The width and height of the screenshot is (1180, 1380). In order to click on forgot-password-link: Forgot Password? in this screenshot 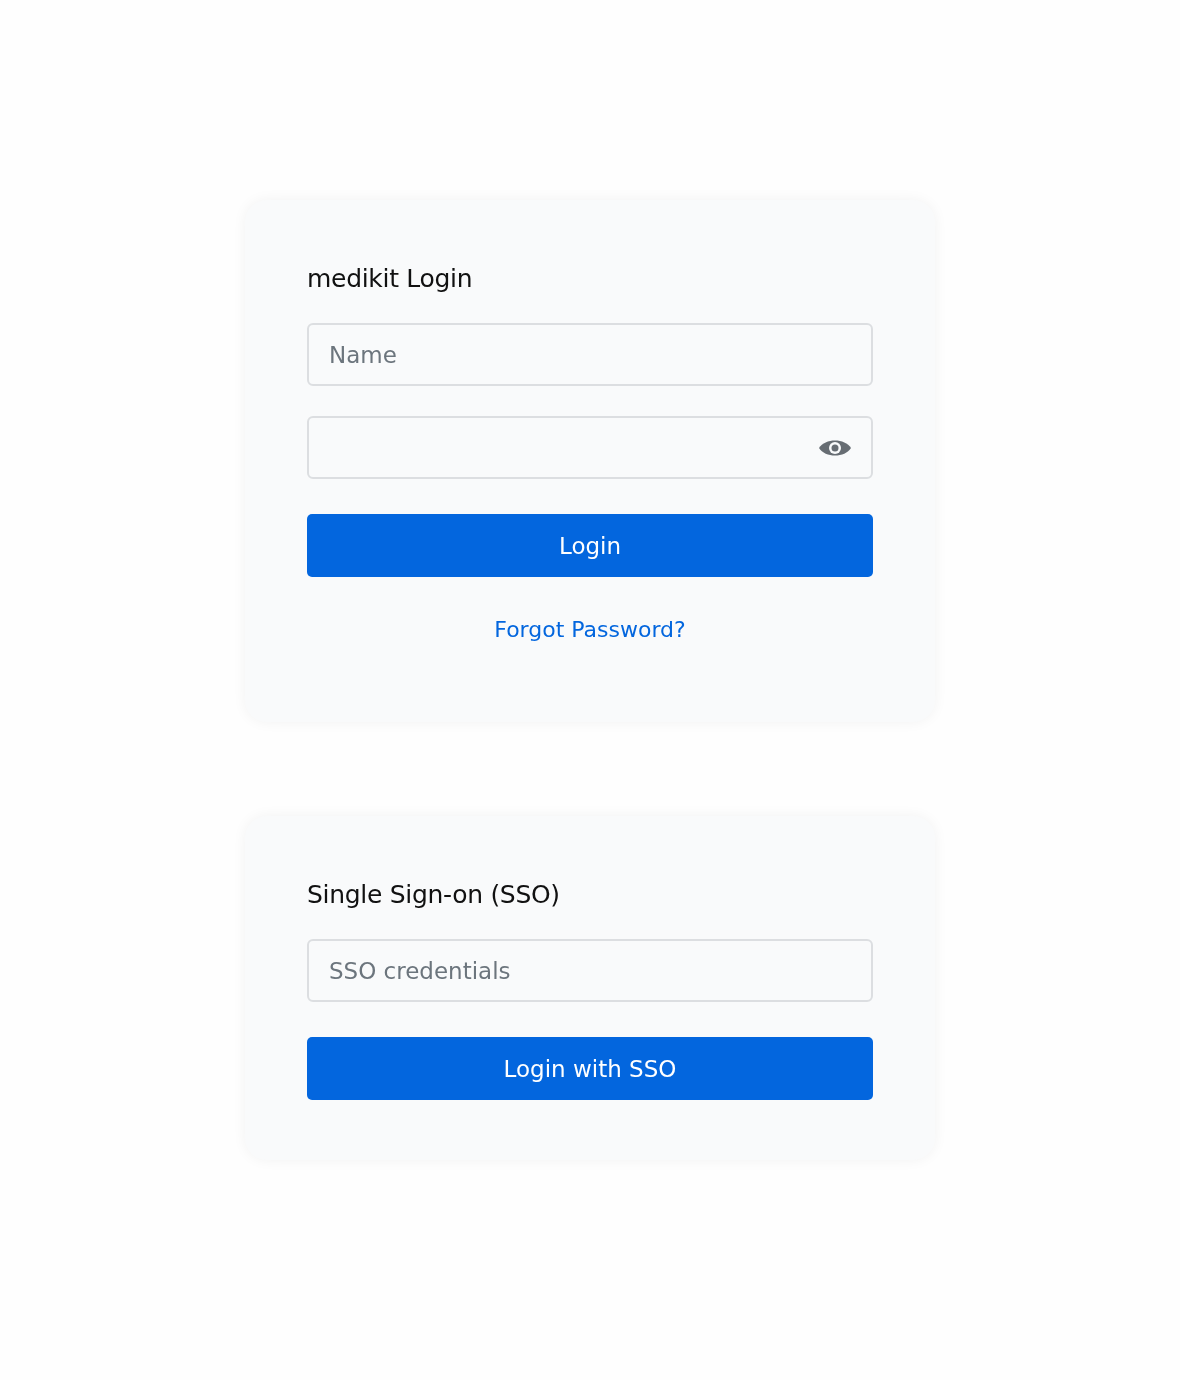, I will do `click(590, 629)`.